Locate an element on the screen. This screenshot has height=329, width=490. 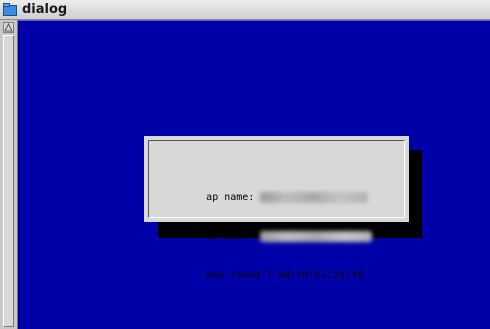
key-found-line: key found ! AB:CD:E1:23:45 is located at coordinates (265, 268).